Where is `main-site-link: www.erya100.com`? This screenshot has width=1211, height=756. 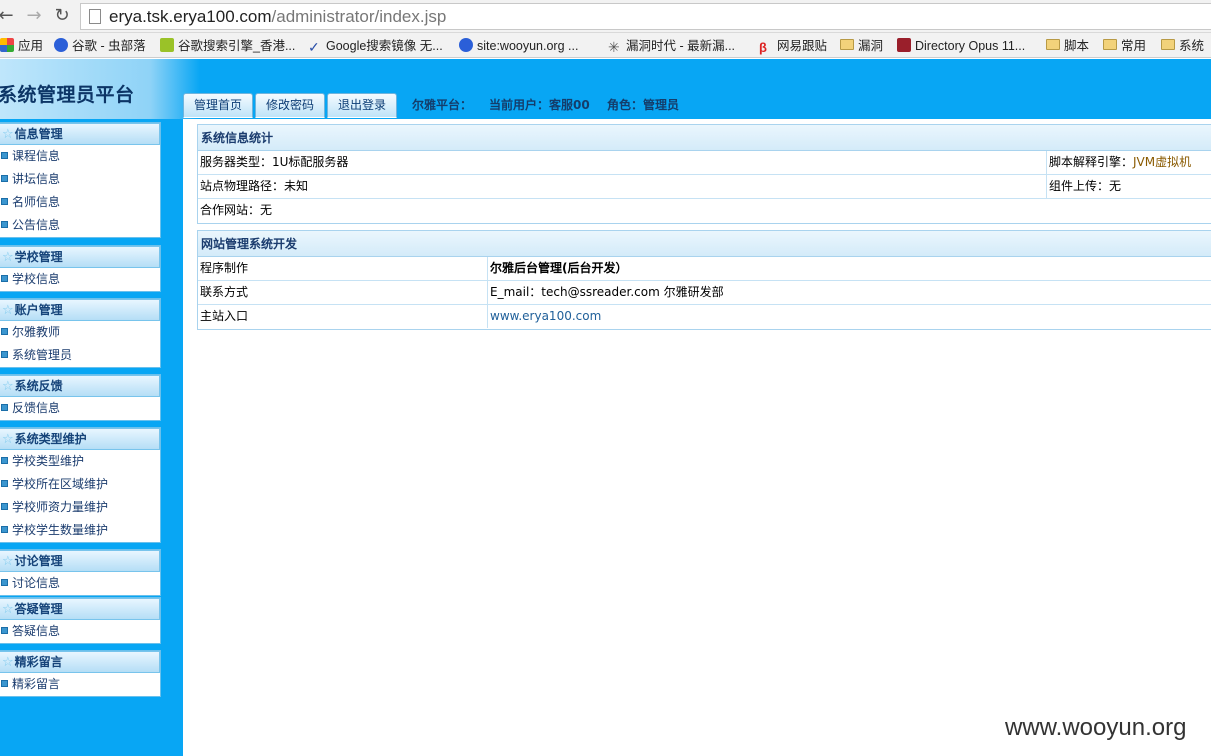
main-site-link: www.erya100.com is located at coordinates (849, 316).